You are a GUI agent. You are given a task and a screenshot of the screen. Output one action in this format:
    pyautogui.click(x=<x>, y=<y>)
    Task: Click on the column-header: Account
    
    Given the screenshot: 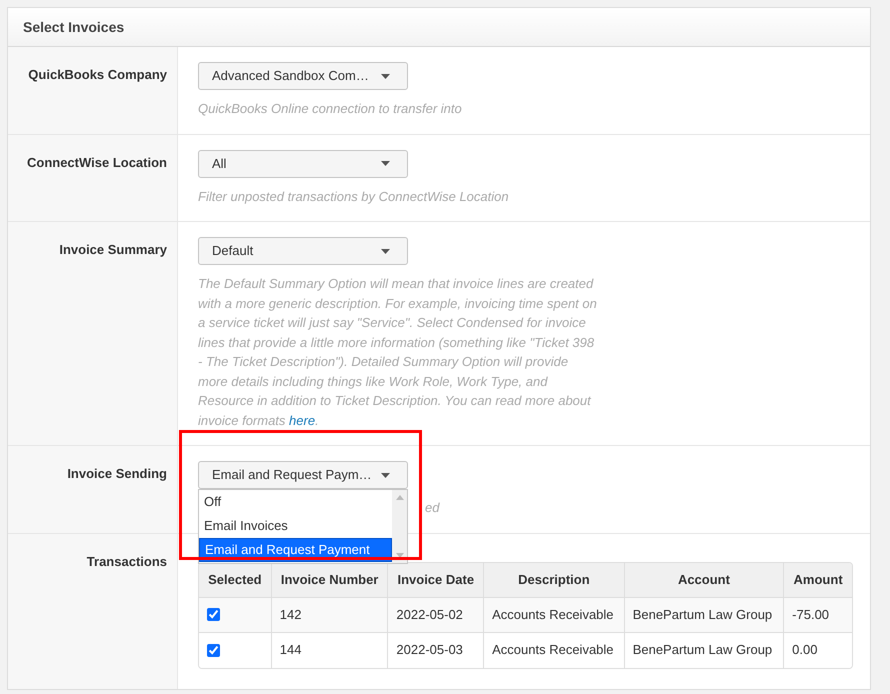 What is the action you would take?
    pyautogui.click(x=704, y=579)
    